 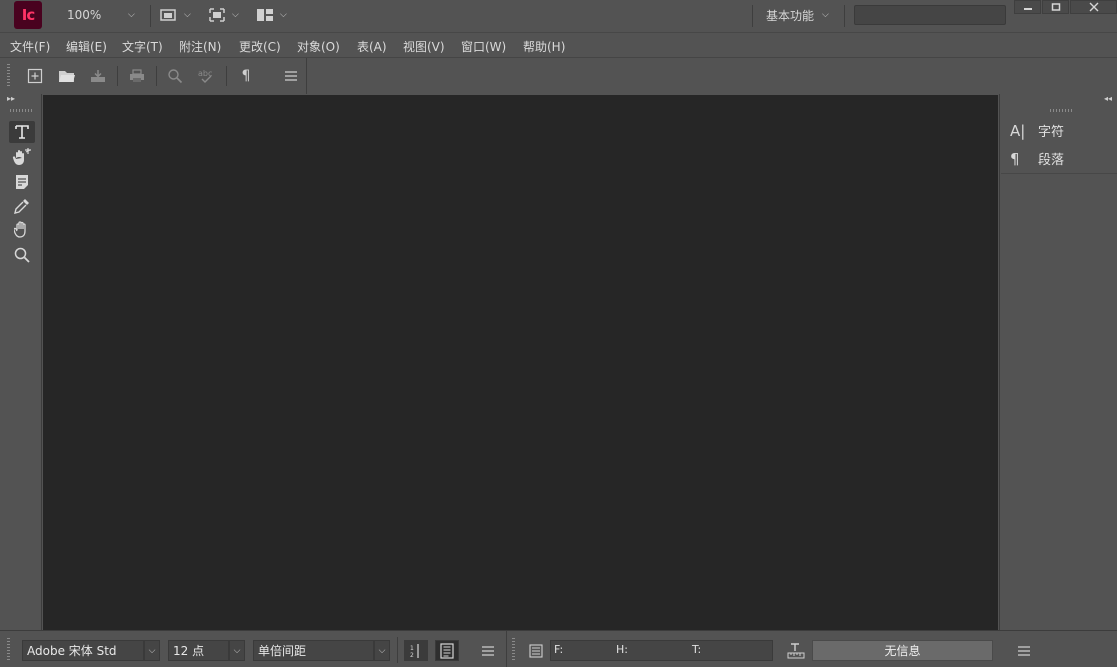 I want to click on eyedropper-tool-icon, so click(x=22, y=206).